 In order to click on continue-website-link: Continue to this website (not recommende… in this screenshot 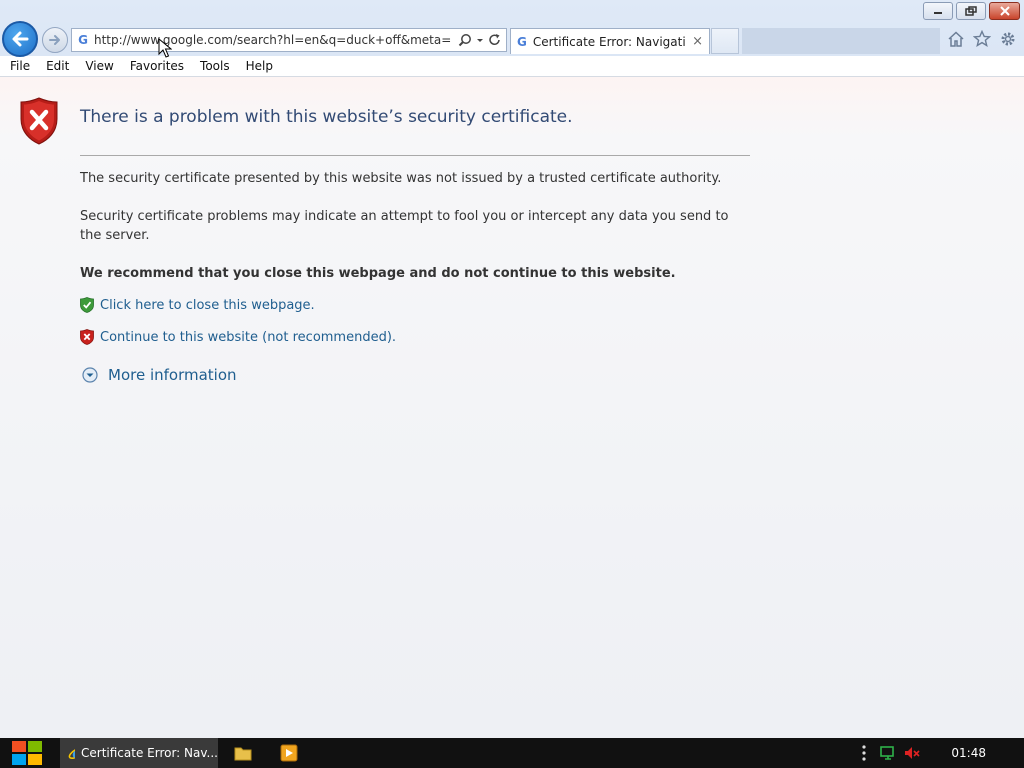, I will do `click(248, 337)`.